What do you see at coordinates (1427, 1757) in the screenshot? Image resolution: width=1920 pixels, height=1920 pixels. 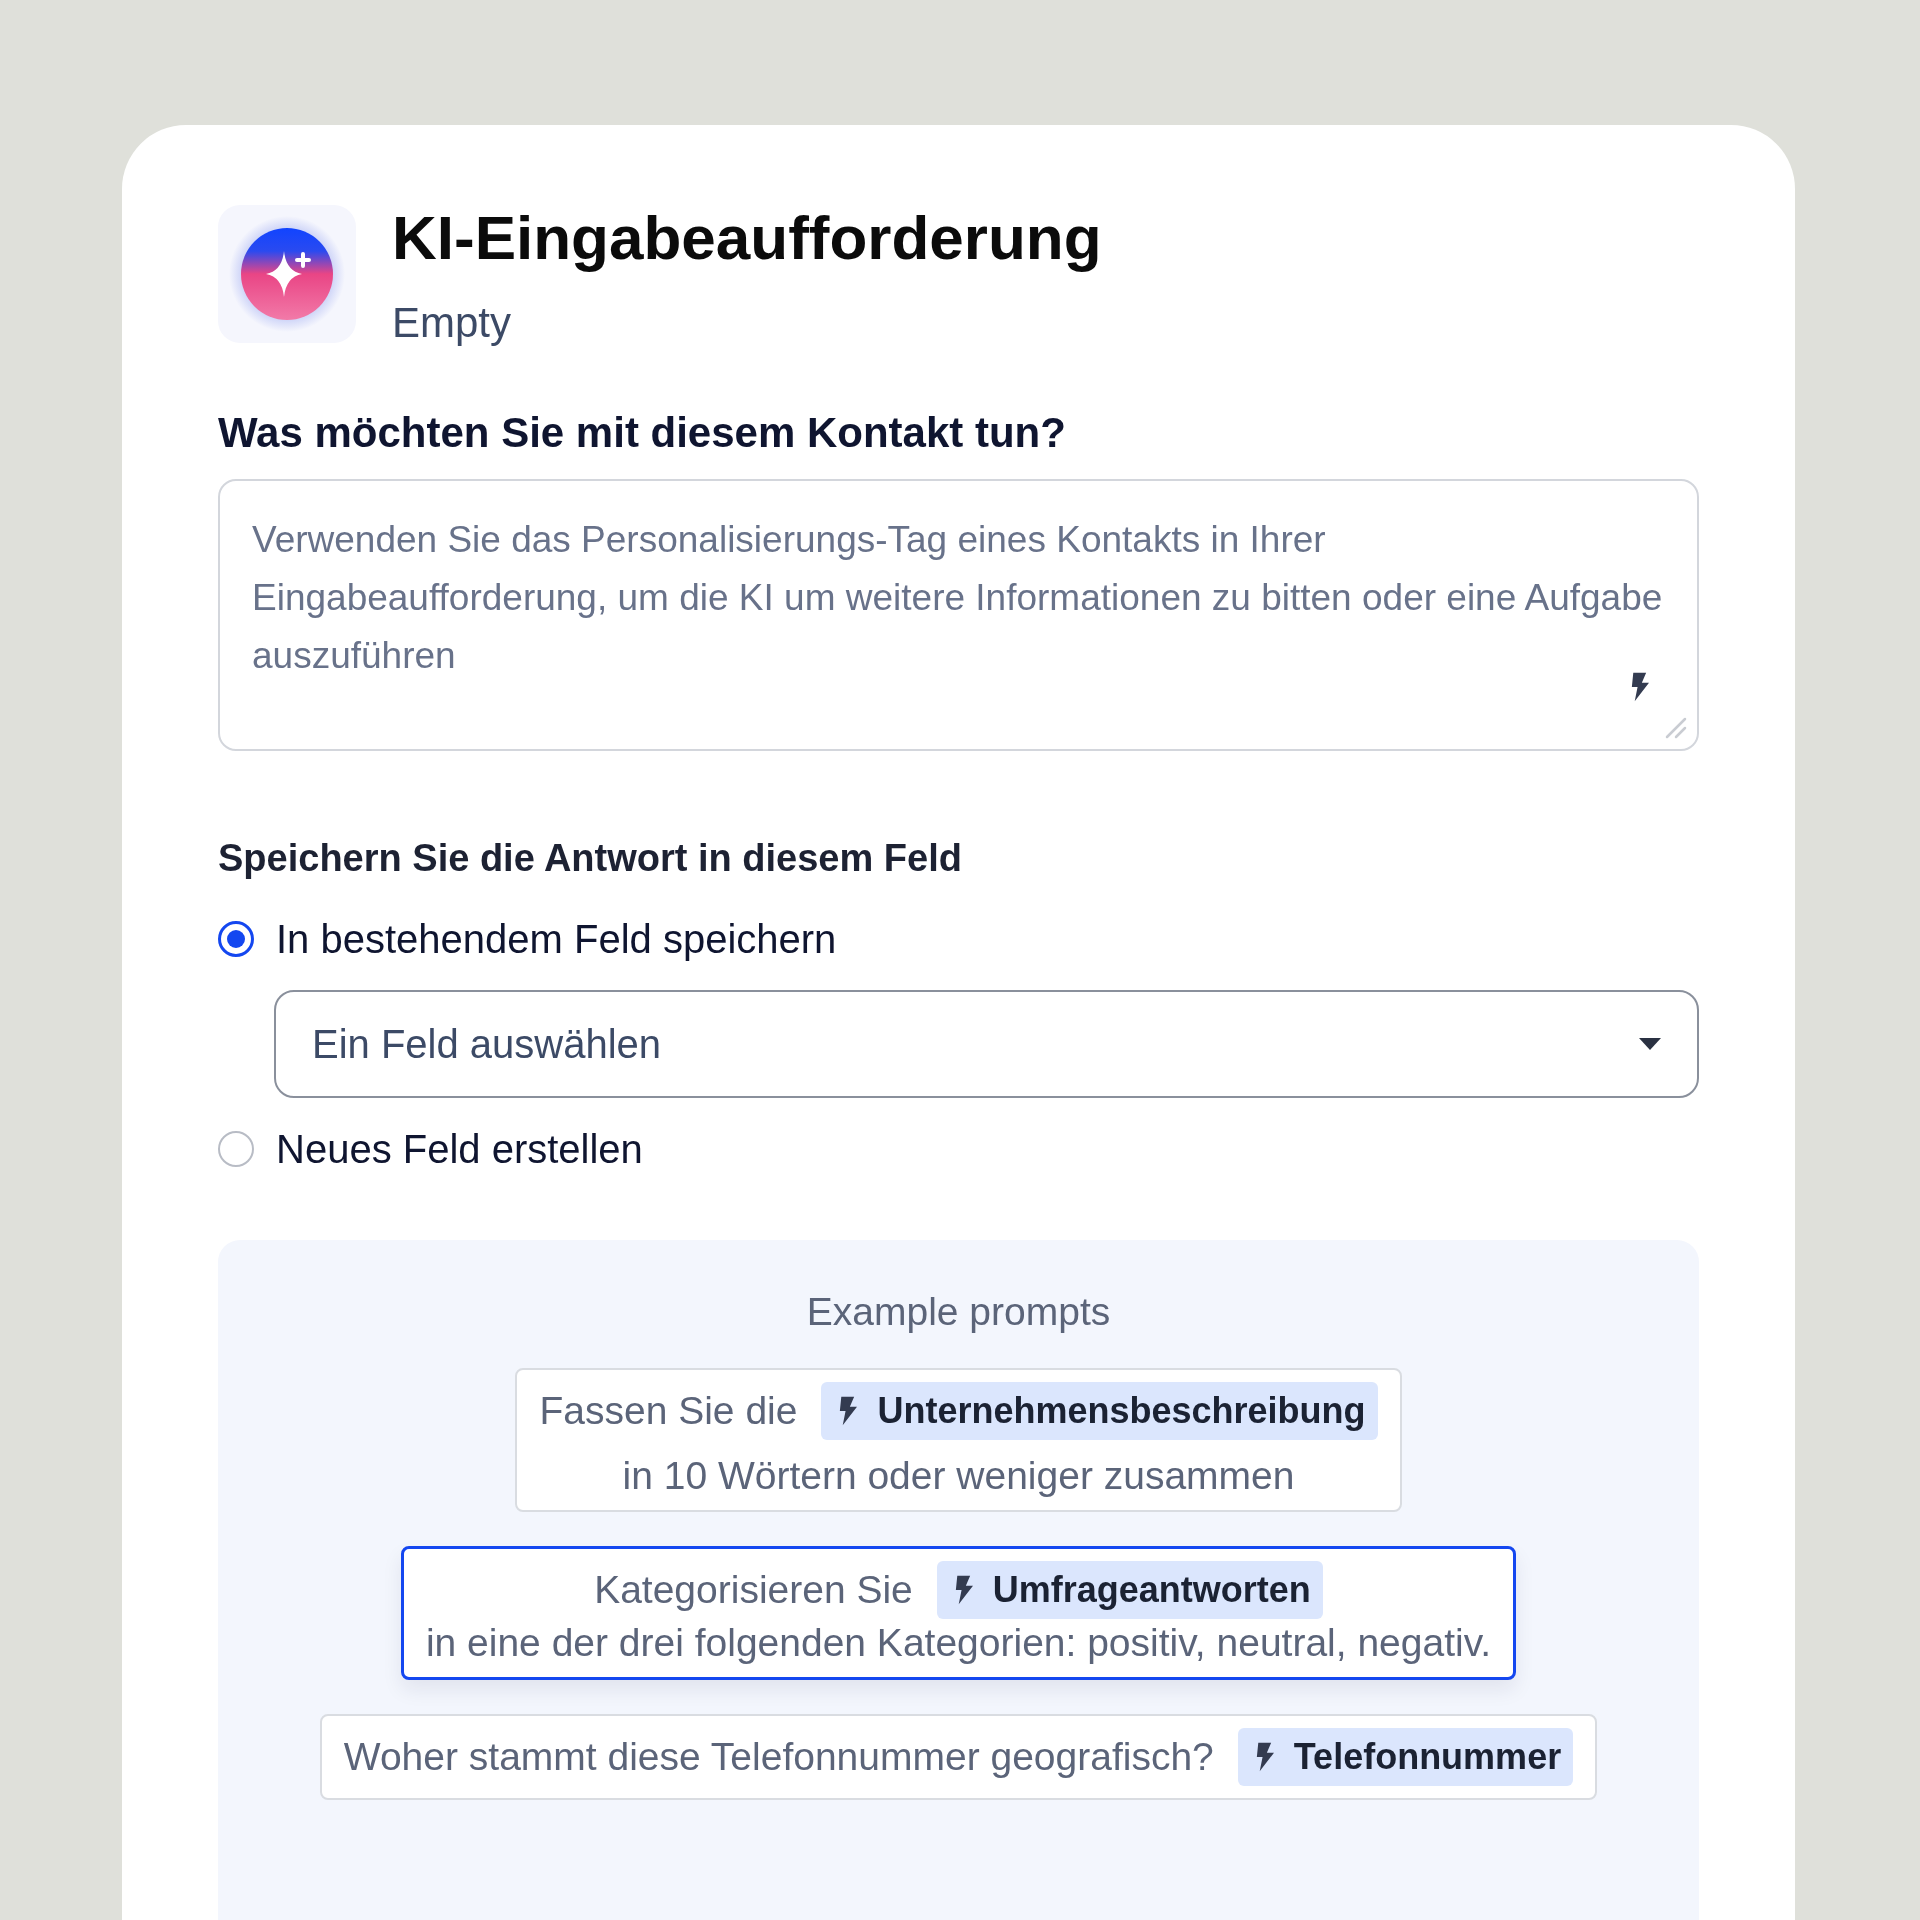 I see `tag-label: Telefonnummer` at bounding box center [1427, 1757].